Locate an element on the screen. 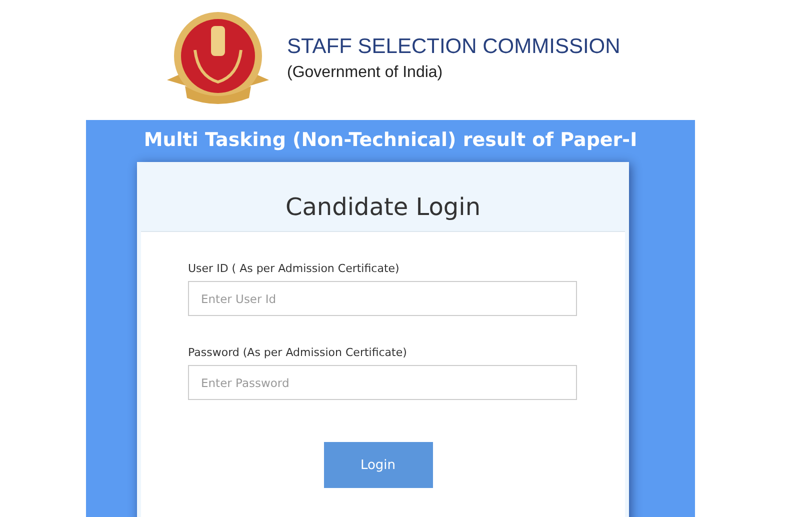  organization-subtitle: (Government of India) is located at coordinates (365, 73).